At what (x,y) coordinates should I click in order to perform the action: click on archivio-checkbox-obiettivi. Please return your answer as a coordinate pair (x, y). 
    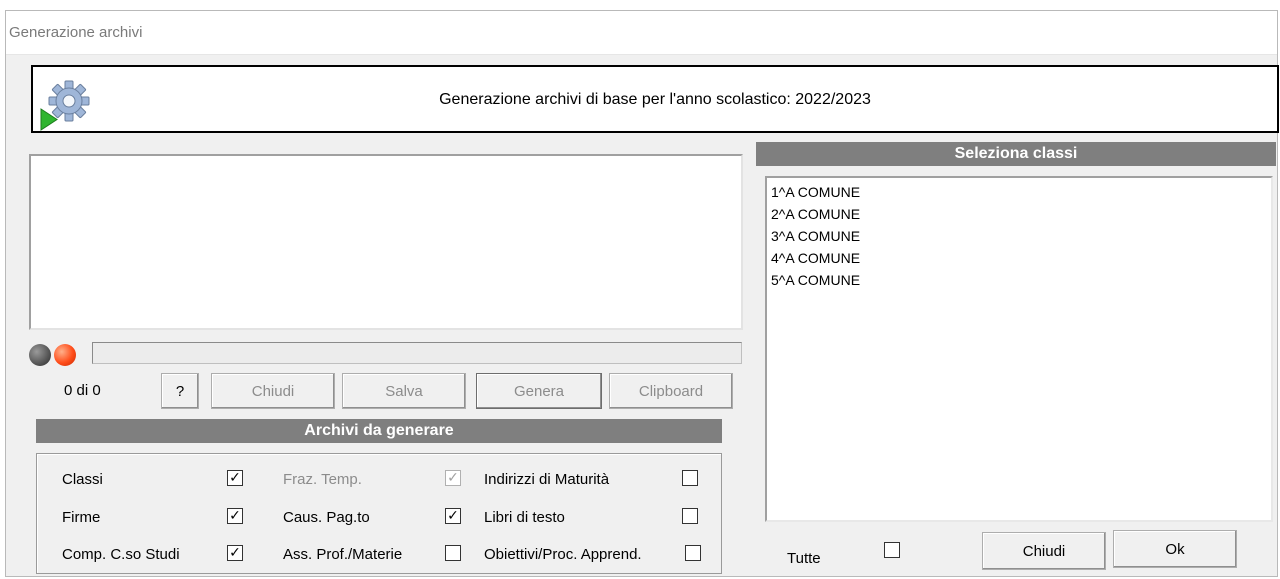
    Looking at the image, I should click on (693, 553).